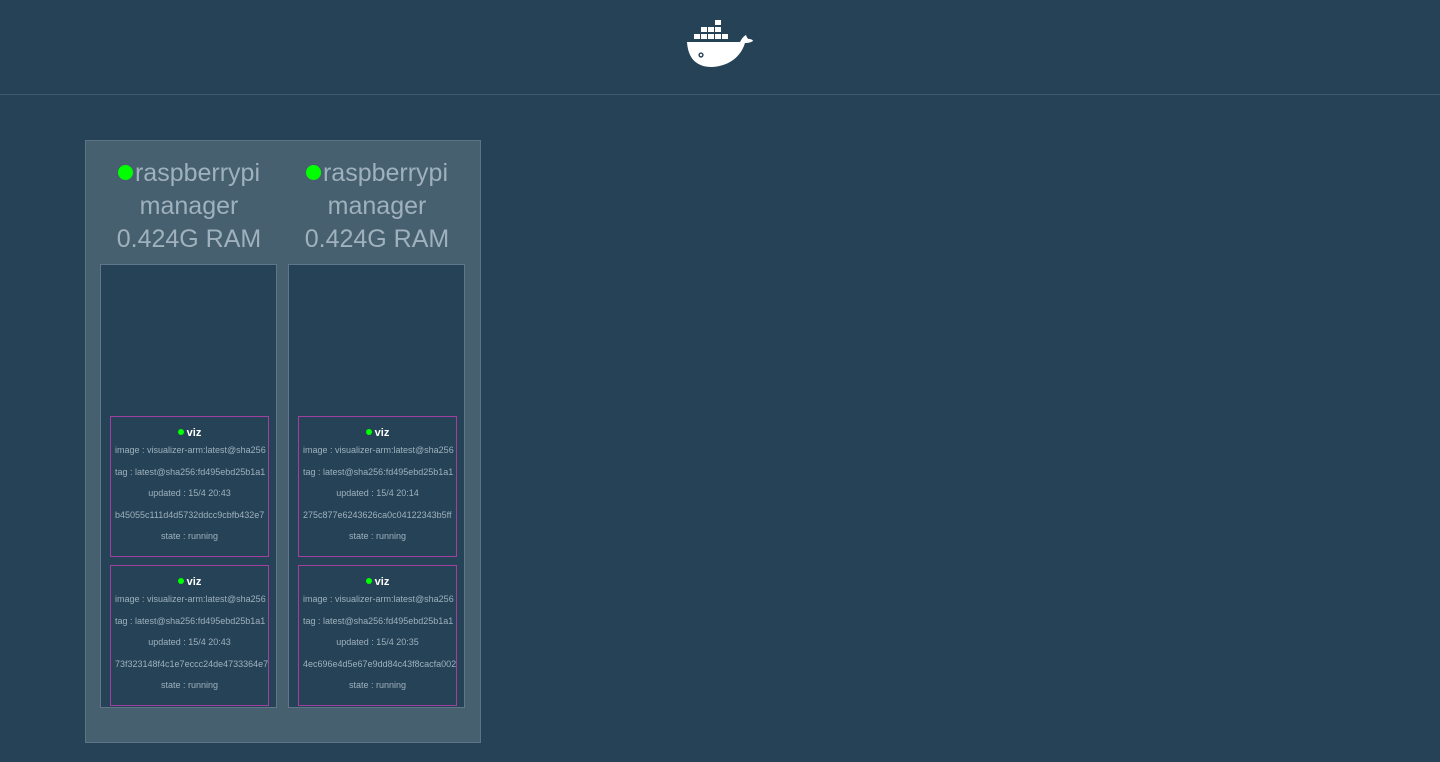  What do you see at coordinates (377, 642) in the screenshot?
I see `task-updated: updated : 15/4 20:35` at bounding box center [377, 642].